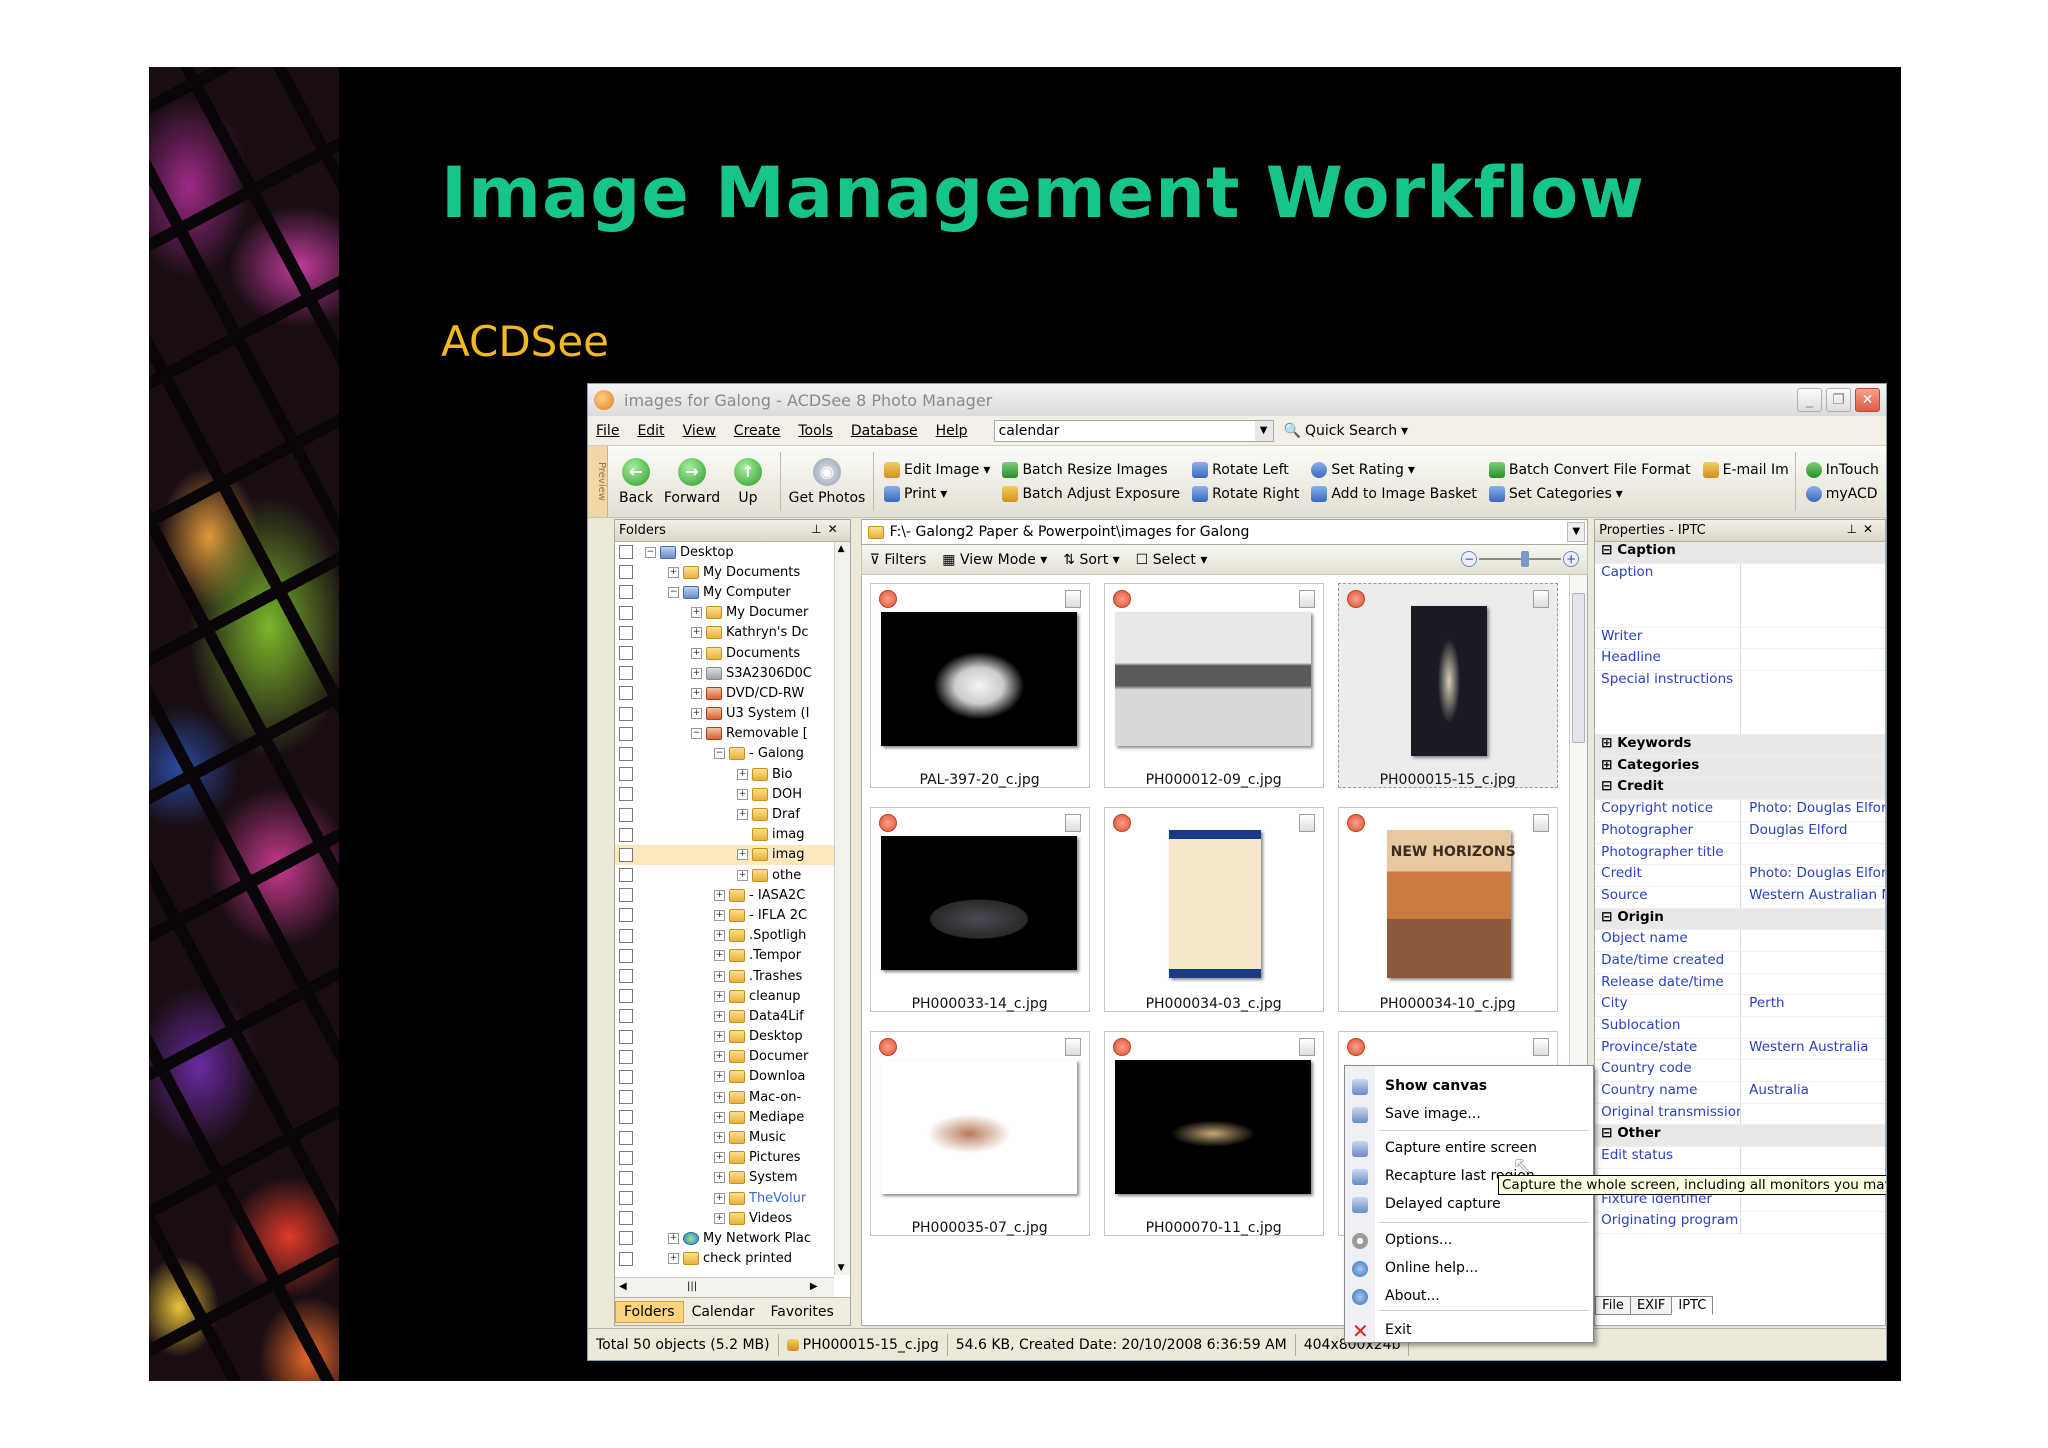  Describe the element at coordinates (724, 875) in the screenshot. I see `tree-item: + othe` at that location.